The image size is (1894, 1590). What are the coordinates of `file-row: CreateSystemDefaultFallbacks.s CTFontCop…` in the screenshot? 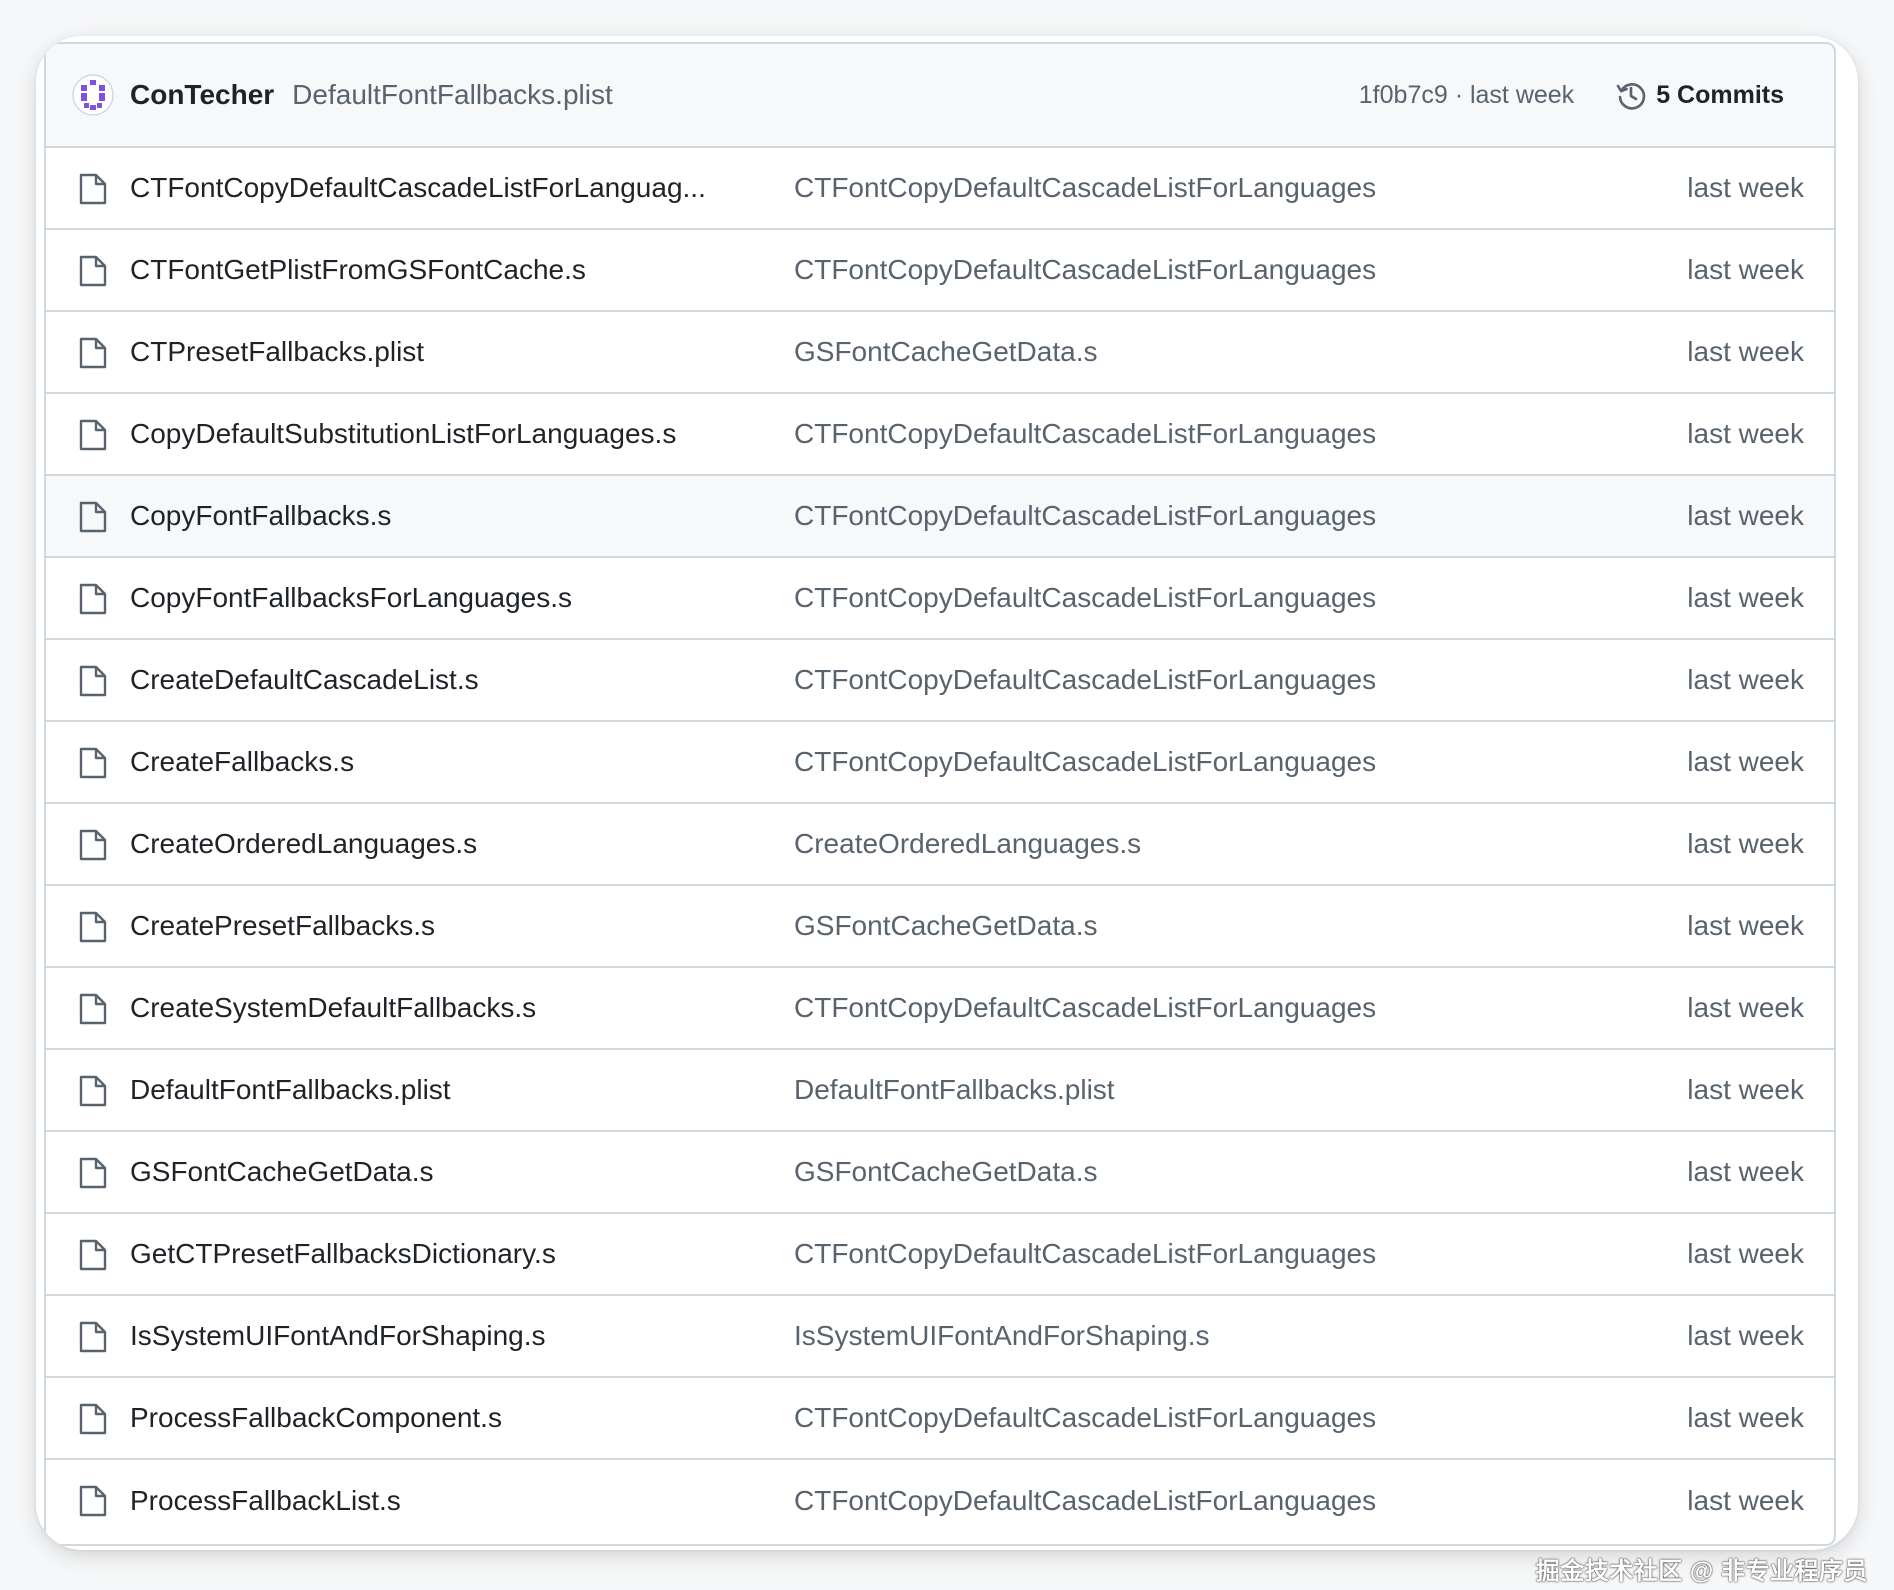 It's located at (940, 1009).